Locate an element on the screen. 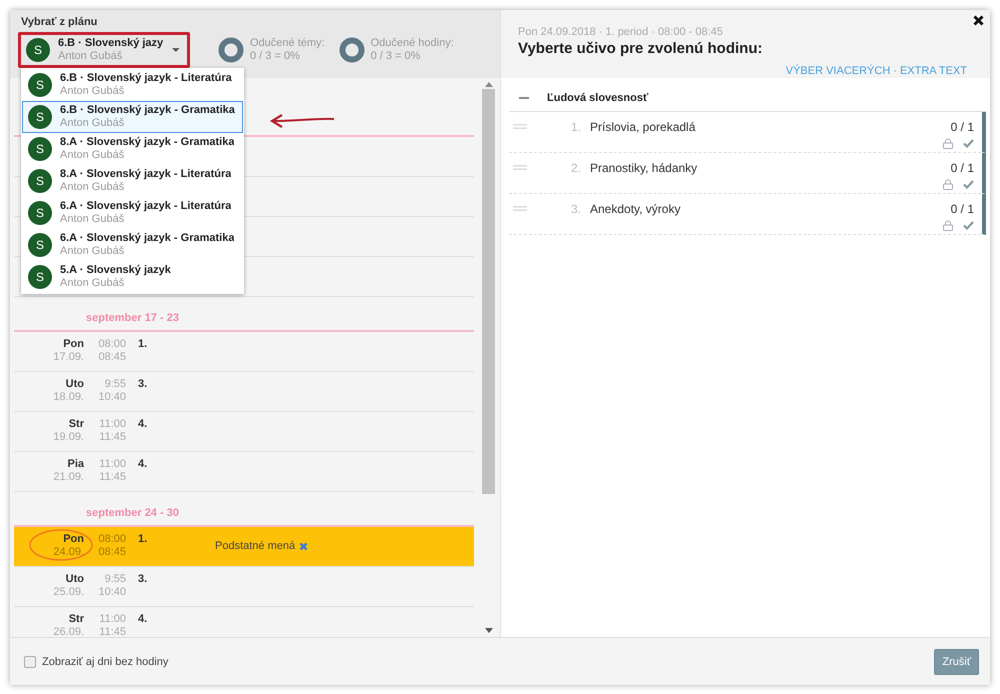  item-number: 1. is located at coordinates (575, 128).